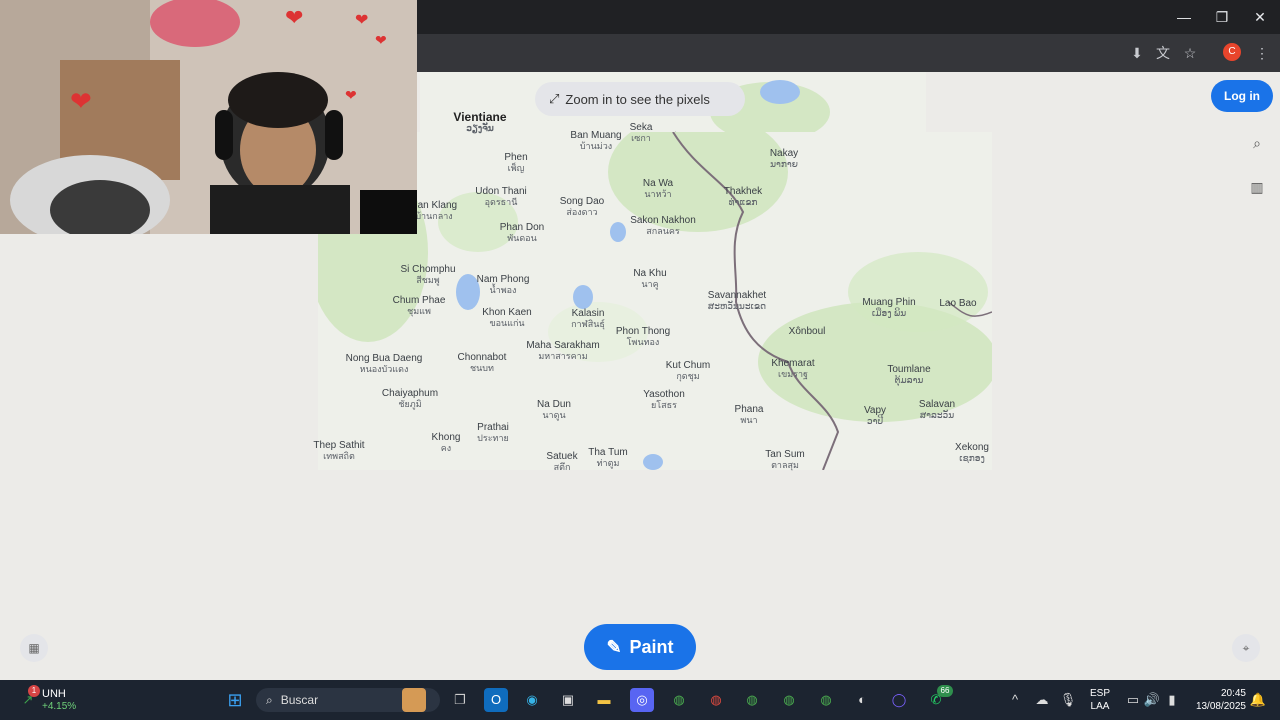  I want to click on locate-me-icon: ⌖, so click(1246, 648).